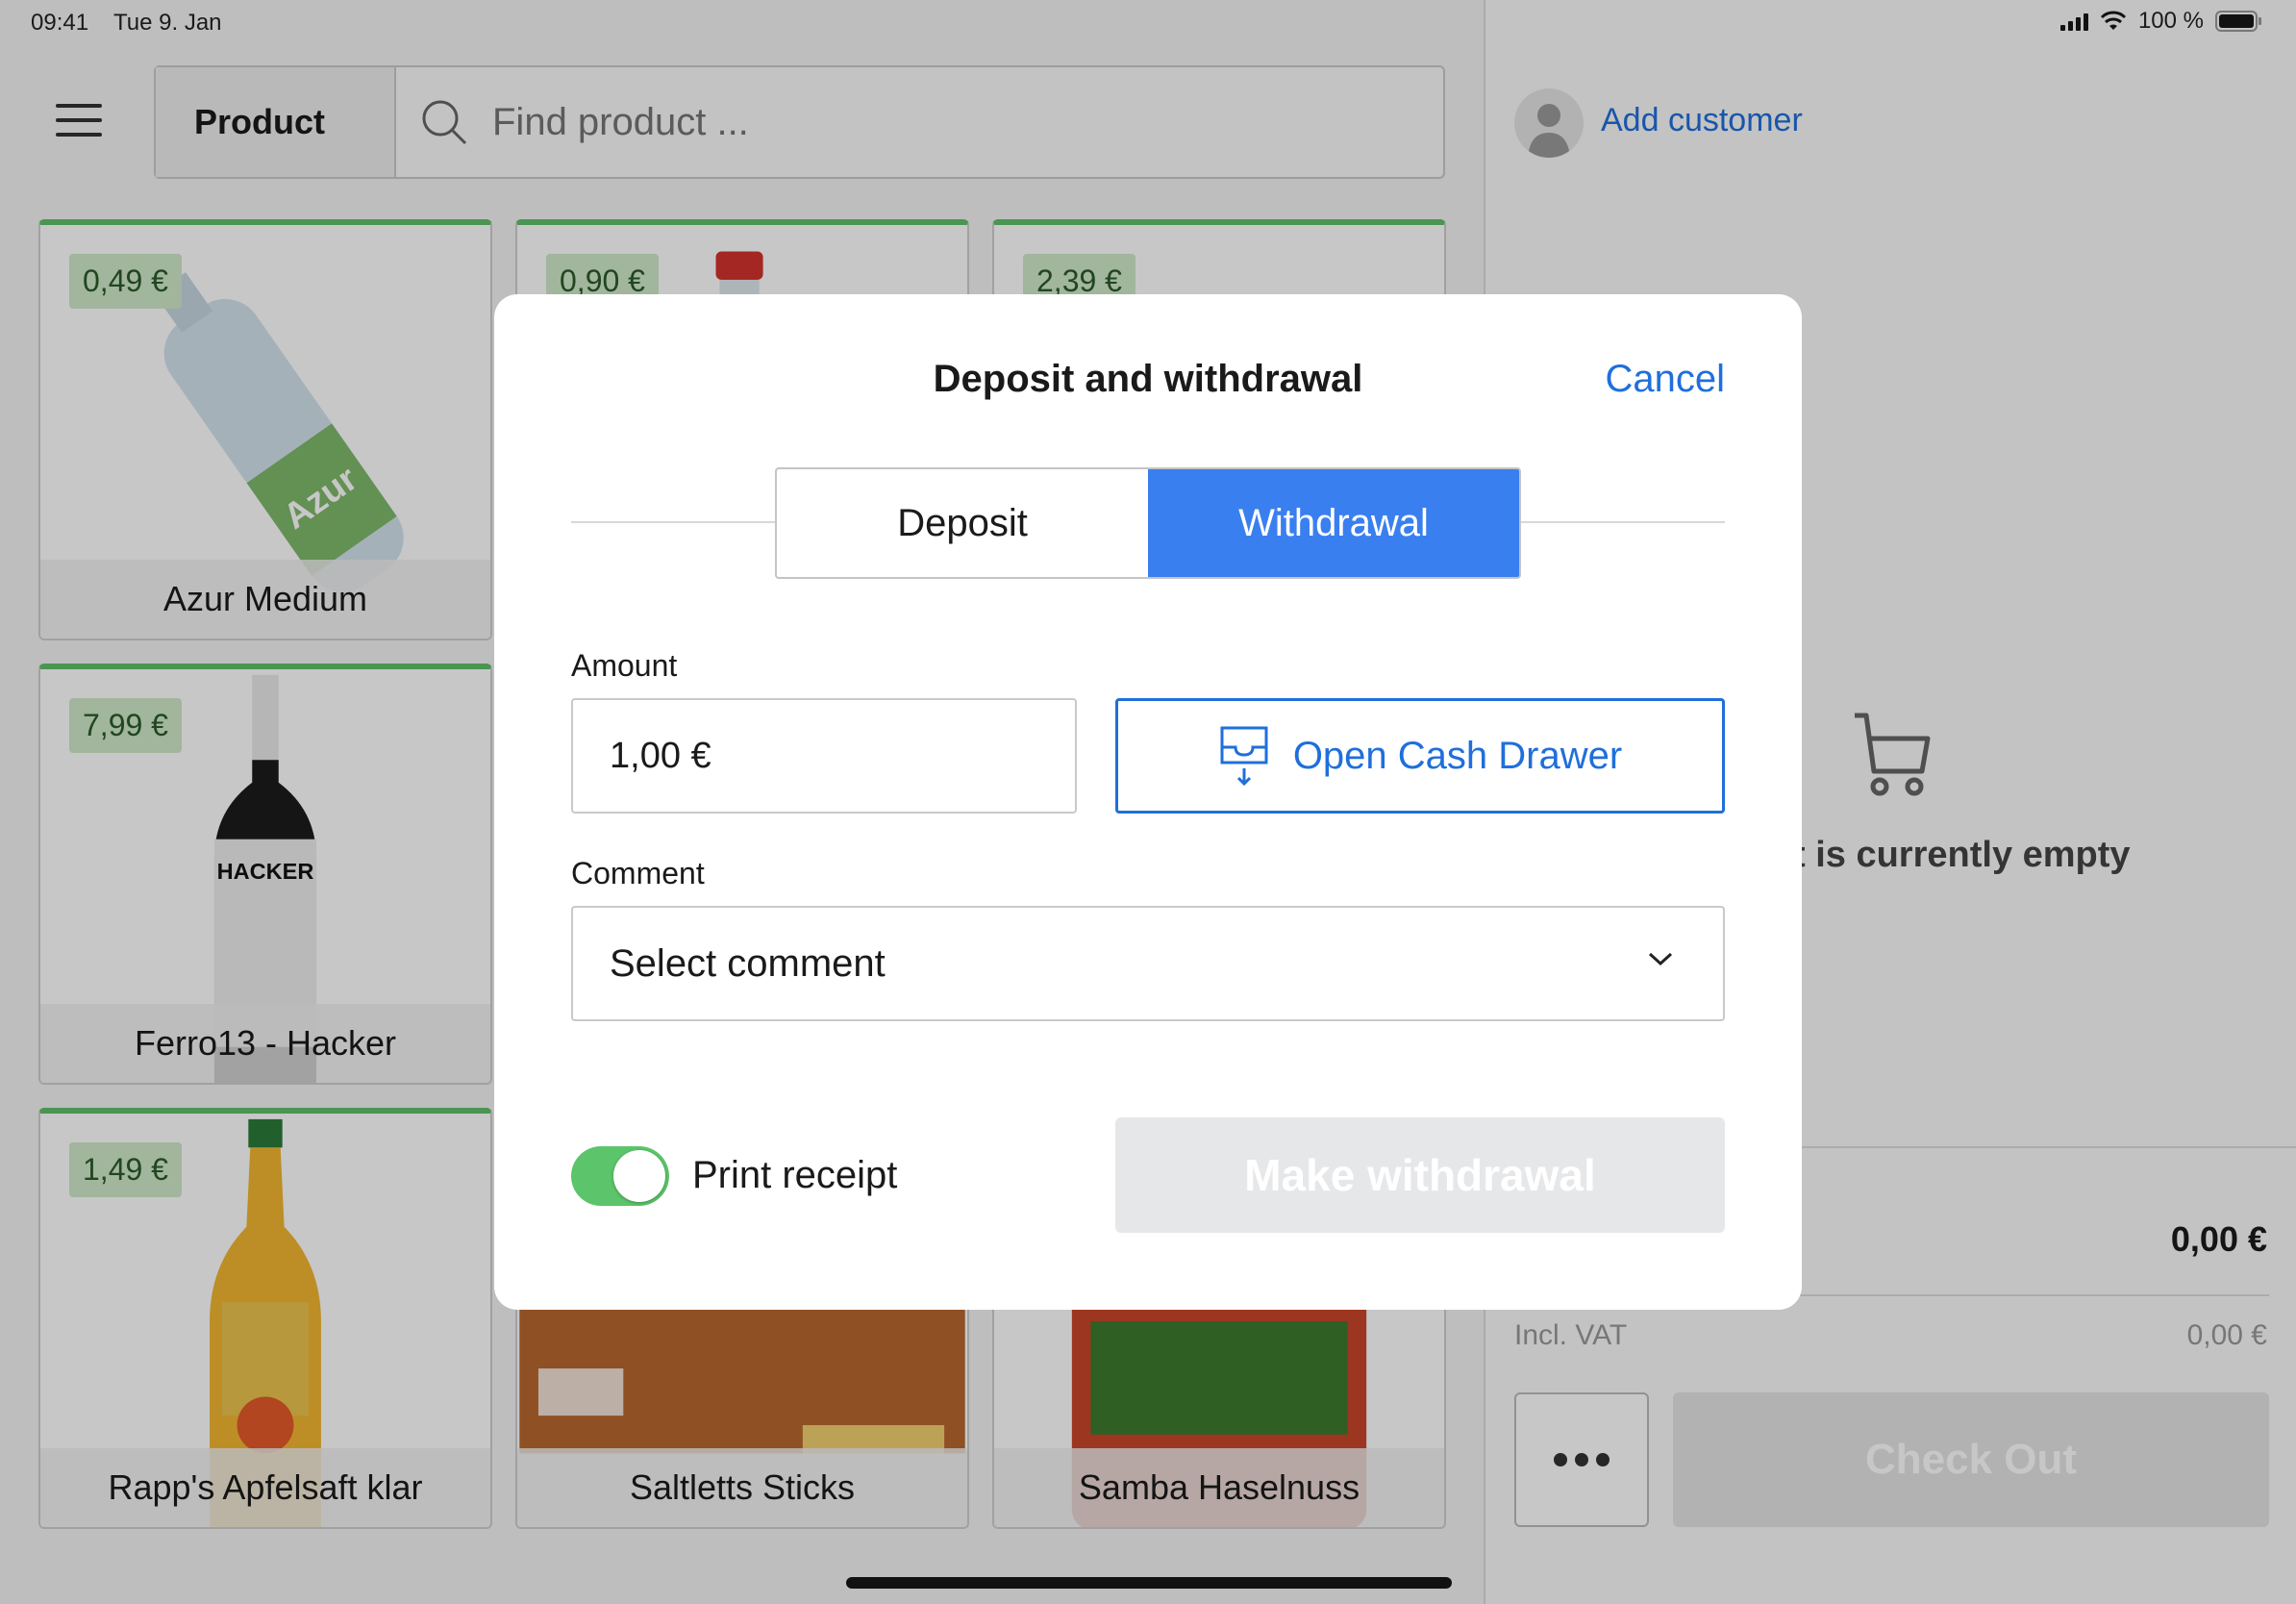 This screenshot has height=1604, width=2296. What do you see at coordinates (1244, 756) in the screenshot?
I see `cash-drawer-icon` at bounding box center [1244, 756].